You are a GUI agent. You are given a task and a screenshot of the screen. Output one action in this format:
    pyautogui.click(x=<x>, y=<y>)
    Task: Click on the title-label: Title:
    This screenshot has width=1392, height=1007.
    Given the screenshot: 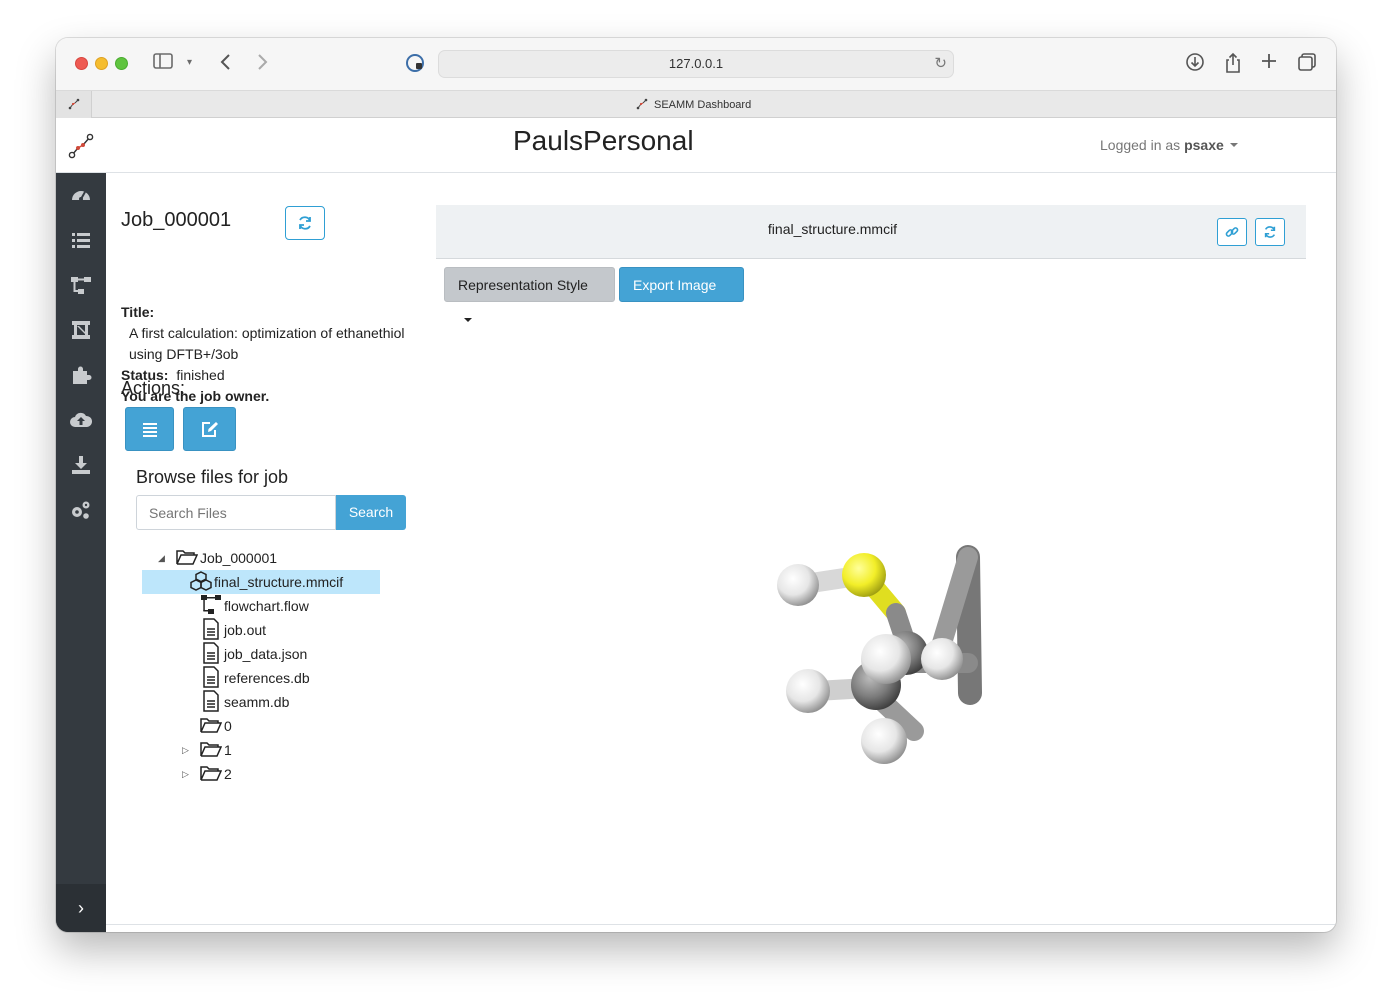 What is the action you would take?
    pyautogui.click(x=138, y=312)
    